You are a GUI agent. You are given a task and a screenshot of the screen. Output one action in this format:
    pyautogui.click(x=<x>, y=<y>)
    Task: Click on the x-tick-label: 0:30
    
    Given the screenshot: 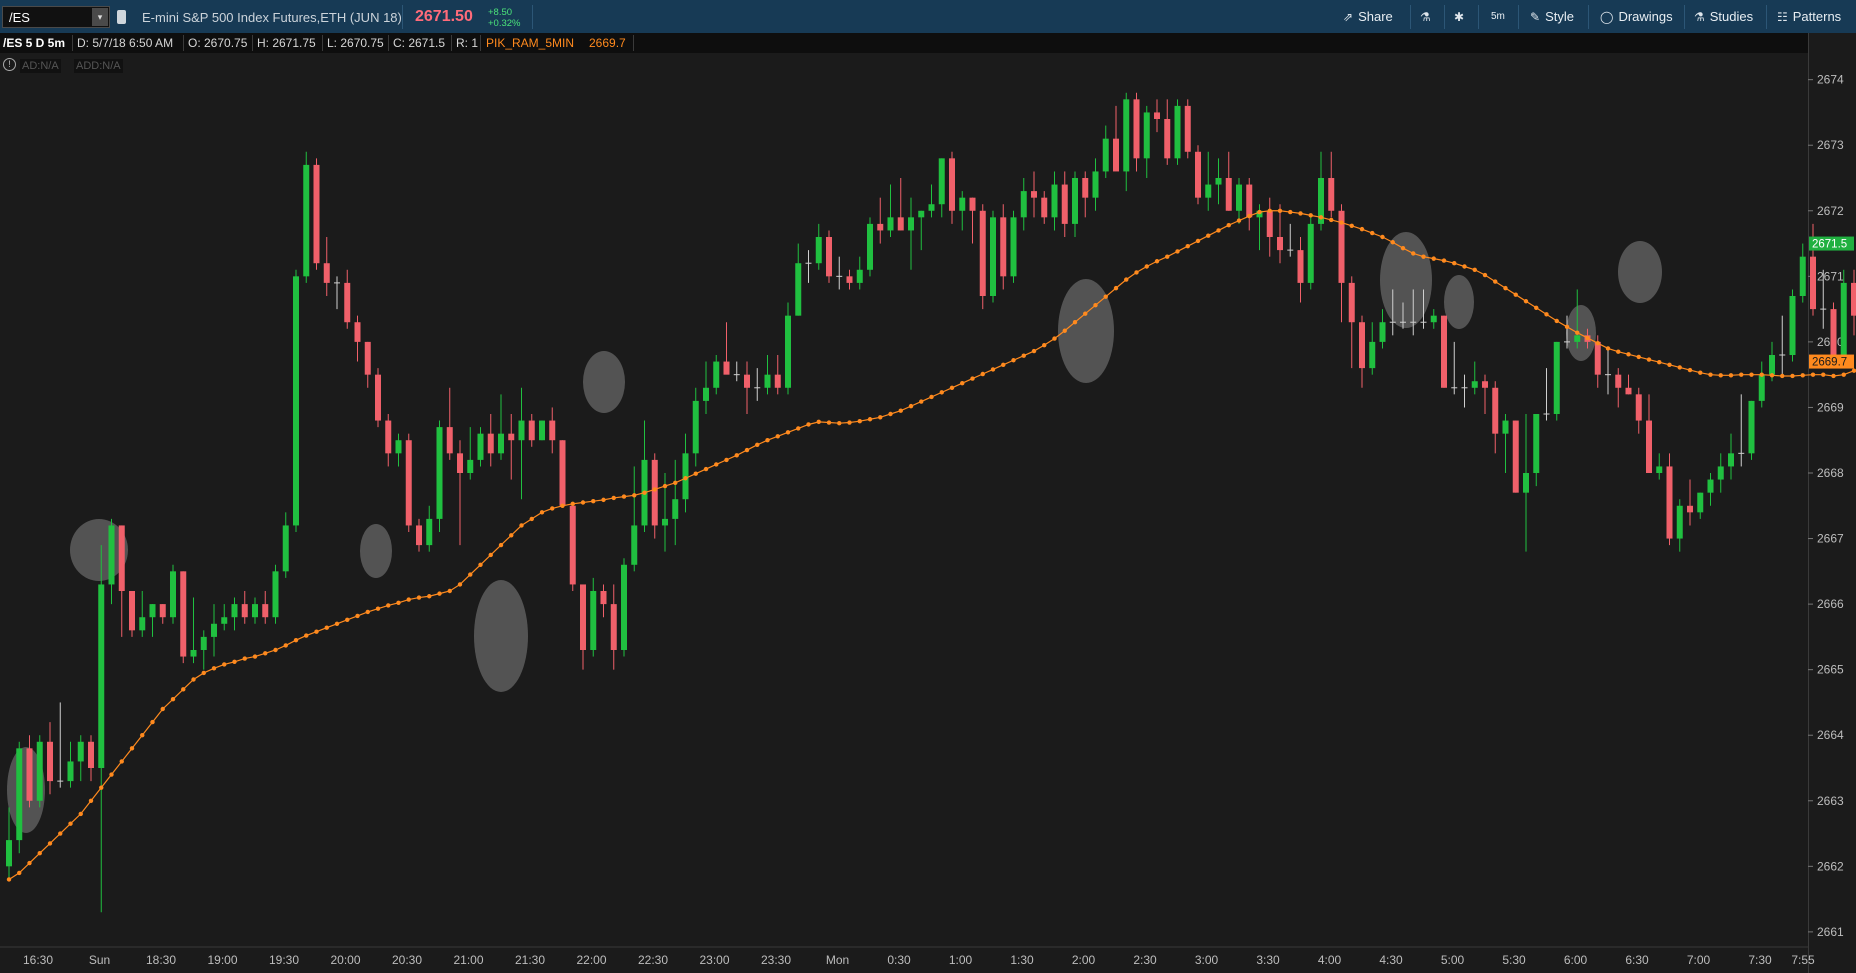 What is the action you would take?
    pyautogui.click(x=899, y=960)
    